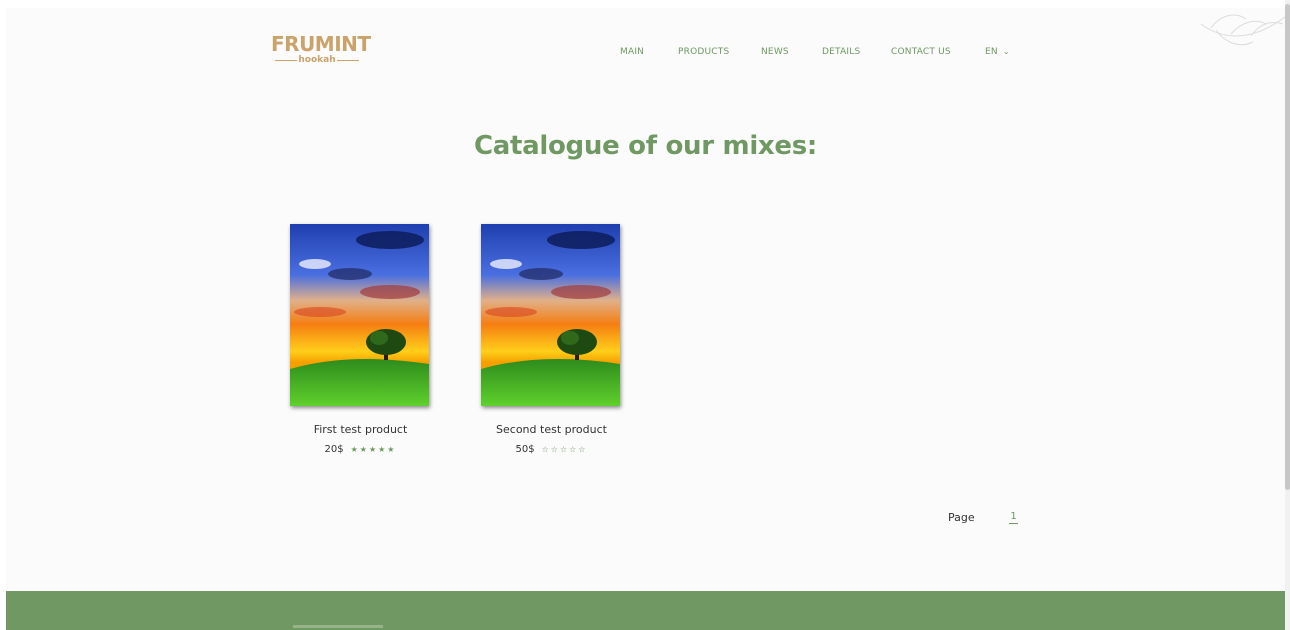 This screenshot has width=1290, height=630. Describe the element at coordinates (1242, 30) in the screenshot. I see `leaf-decoration-icon` at that location.